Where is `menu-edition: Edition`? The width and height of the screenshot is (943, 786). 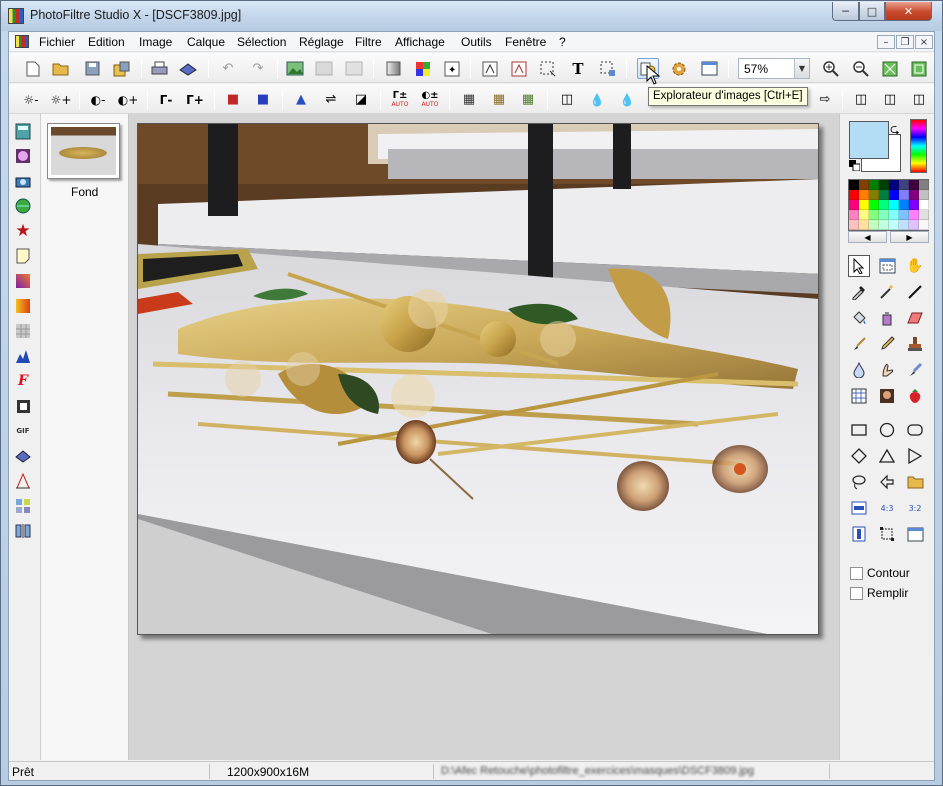 menu-edition: Edition is located at coordinates (106, 42).